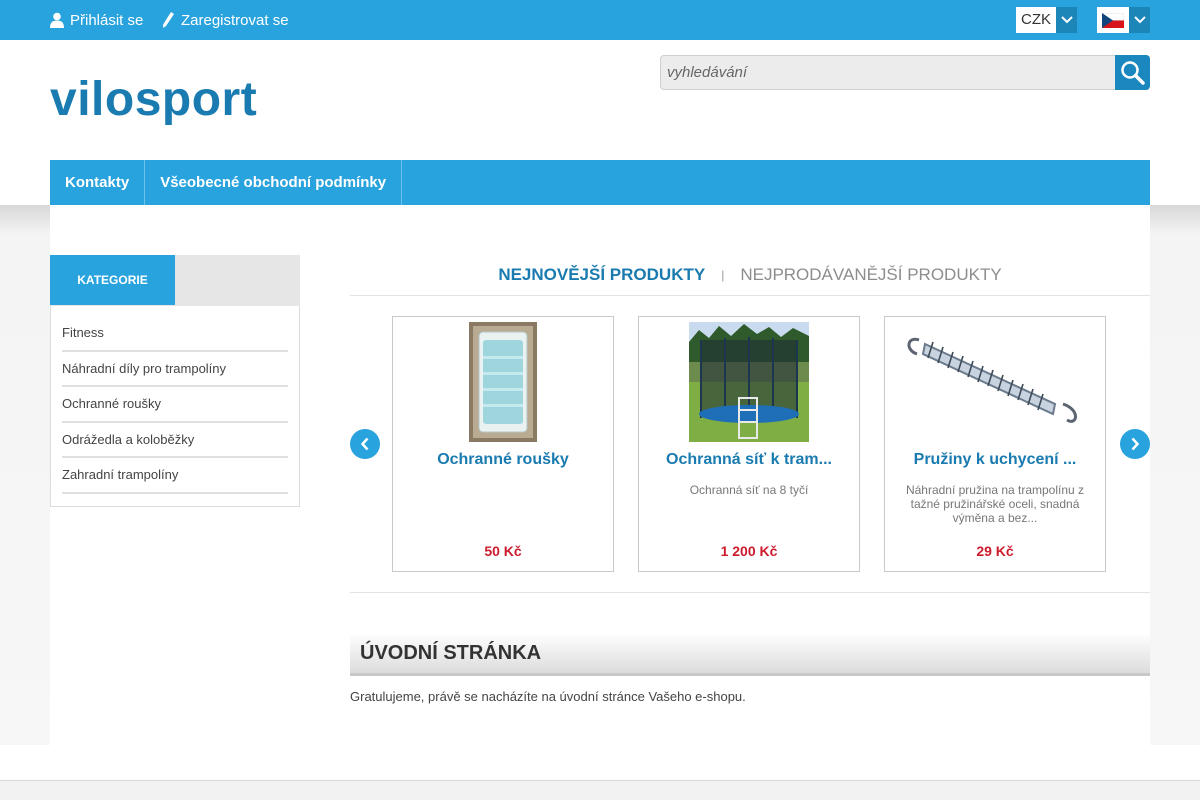 This screenshot has width=1200, height=800. I want to click on divider, so click(750, 592).